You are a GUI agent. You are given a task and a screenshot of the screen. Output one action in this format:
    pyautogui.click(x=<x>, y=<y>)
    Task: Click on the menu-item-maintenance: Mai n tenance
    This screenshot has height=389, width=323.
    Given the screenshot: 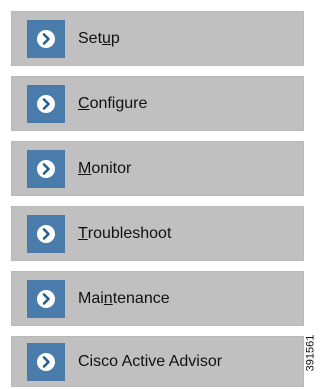 What is the action you would take?
    pyautogui.click(x=157, y=298)
    